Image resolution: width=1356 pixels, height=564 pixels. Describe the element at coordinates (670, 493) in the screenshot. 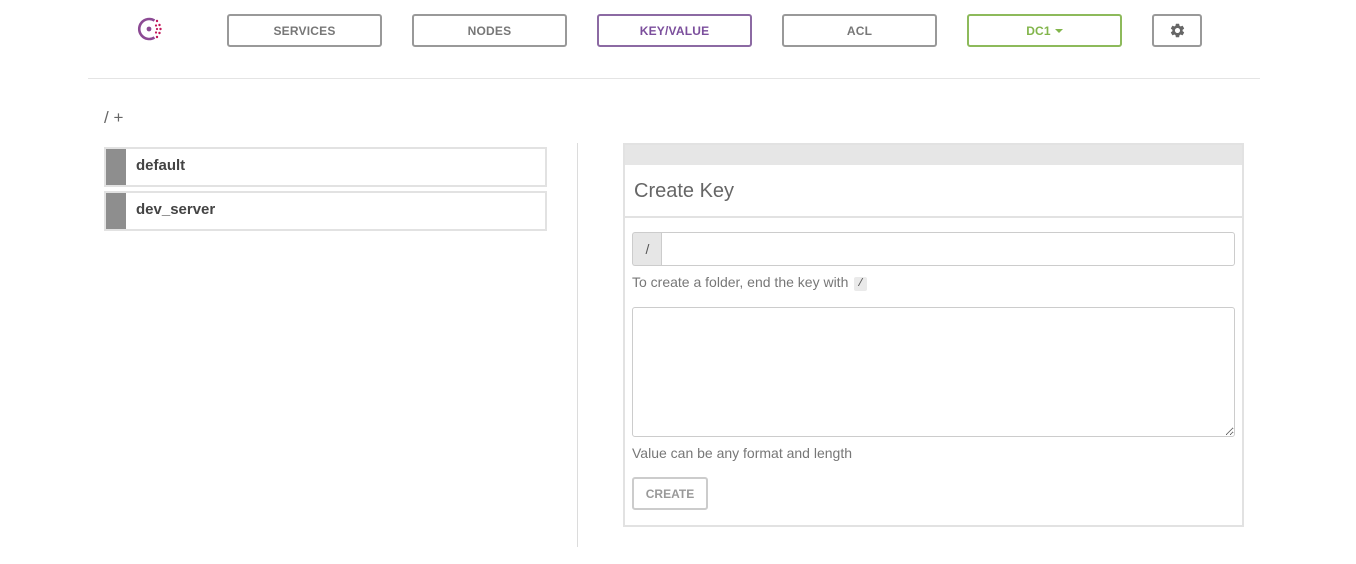

I see `create-button: CREATE` at that location.